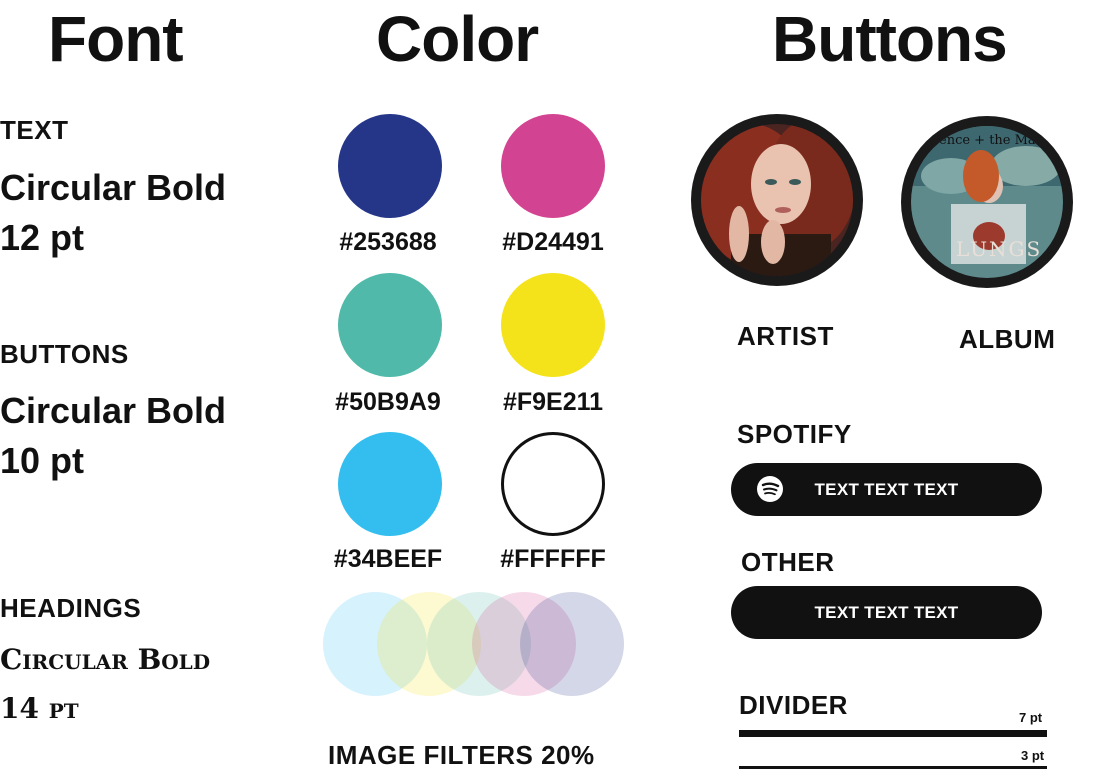  Describe the element at coordinates (71, 608) in the screenshot. I see `font-headings-label: HEADINGS` at that location.